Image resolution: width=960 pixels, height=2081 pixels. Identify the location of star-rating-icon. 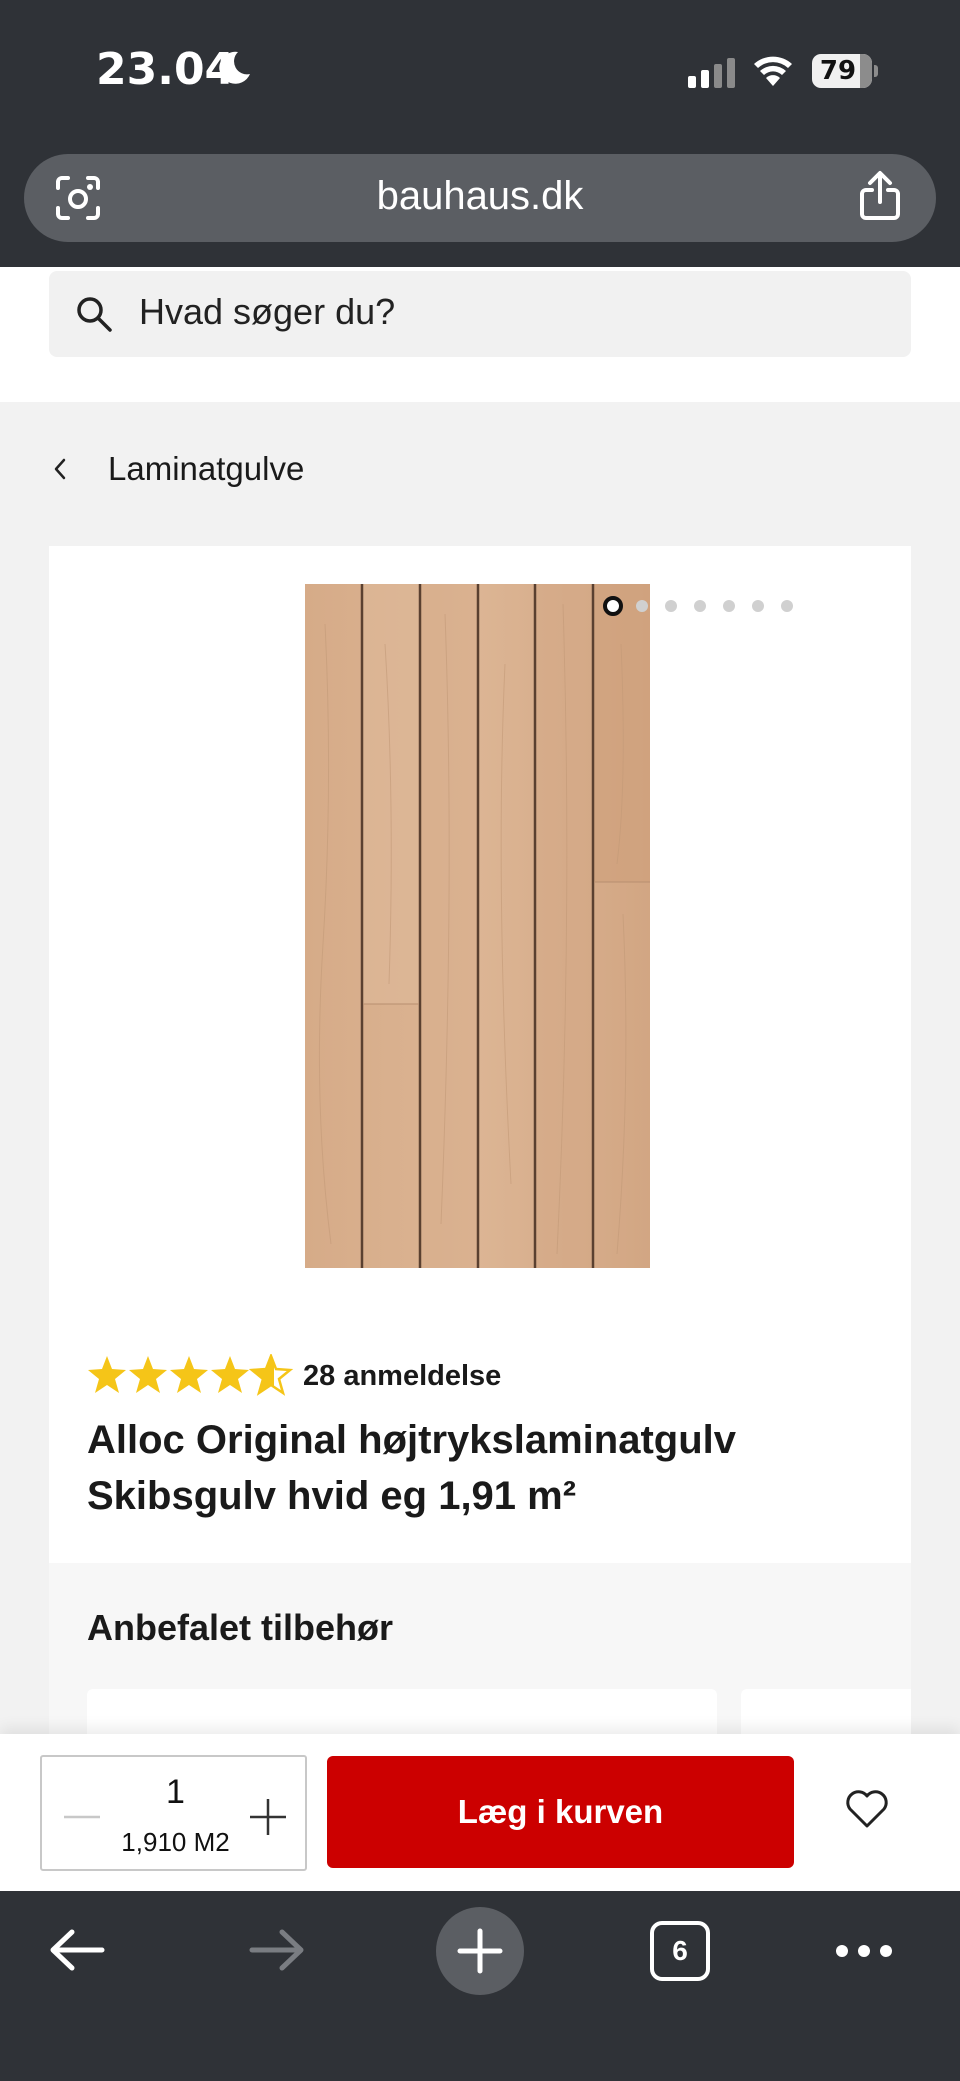
(190, 1374).